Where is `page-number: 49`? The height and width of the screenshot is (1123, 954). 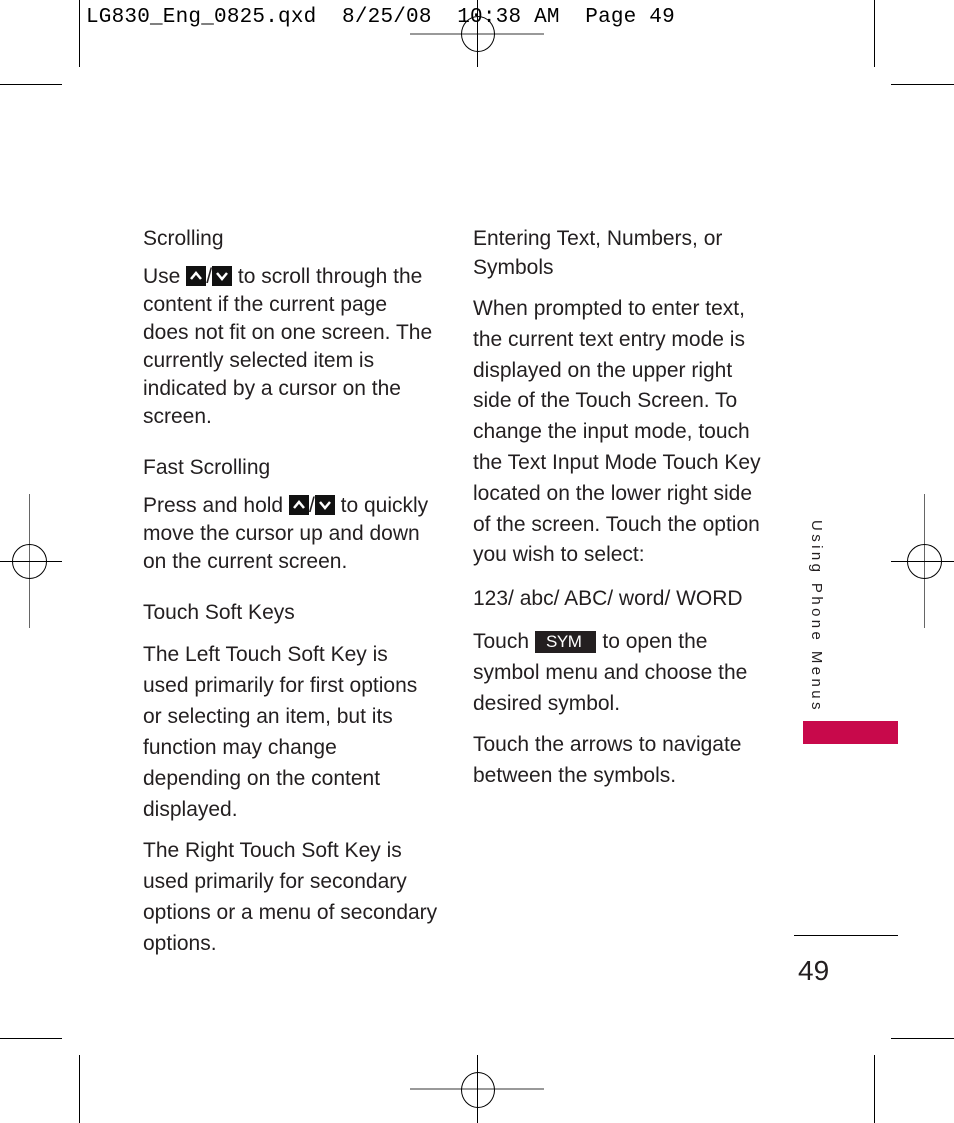
page-number: 49 is located at coordinates (814, 970).